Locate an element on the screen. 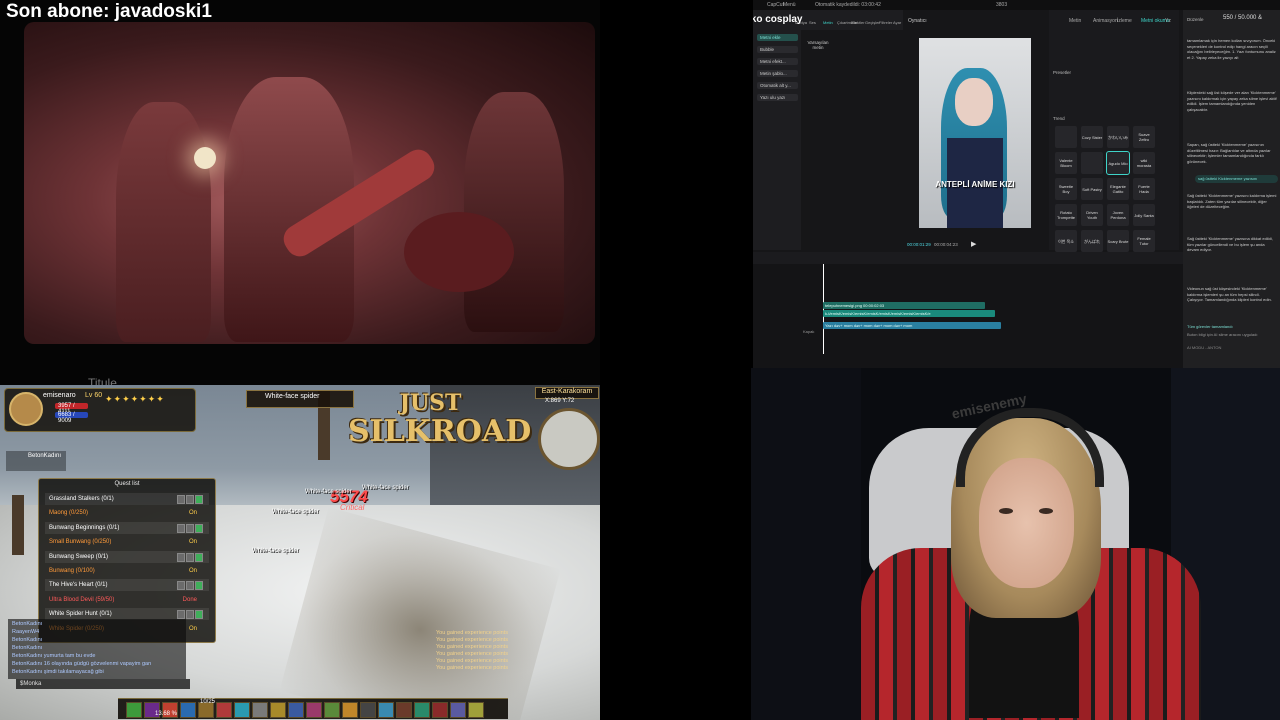 Image resolution: width=1280 pixels, height=720 pixels. party-frame: BetonKadını is located at coordinates (36, 461).